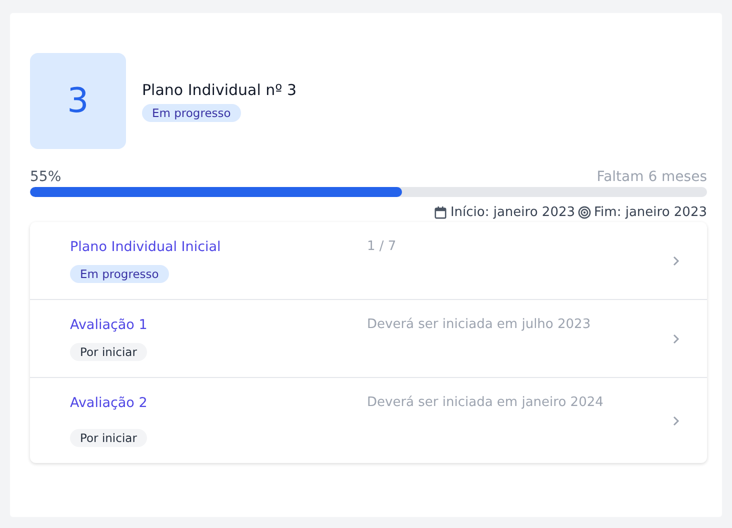 This screenshot has width=732, height=528. What do you see at coordinates (368, 260) in the screenshot?
I see `stage-row: Plano Individual Inicial Em progresso 1 / 7` at bounding box center [368, 260].